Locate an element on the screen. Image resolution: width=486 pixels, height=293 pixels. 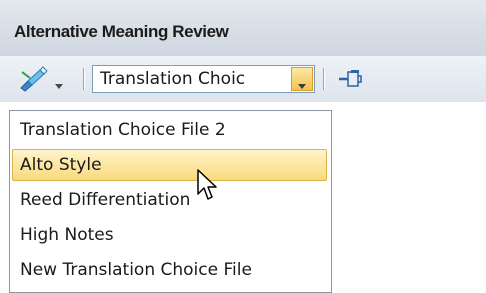
pen-brush-icon is located at coordinates (33, 79).